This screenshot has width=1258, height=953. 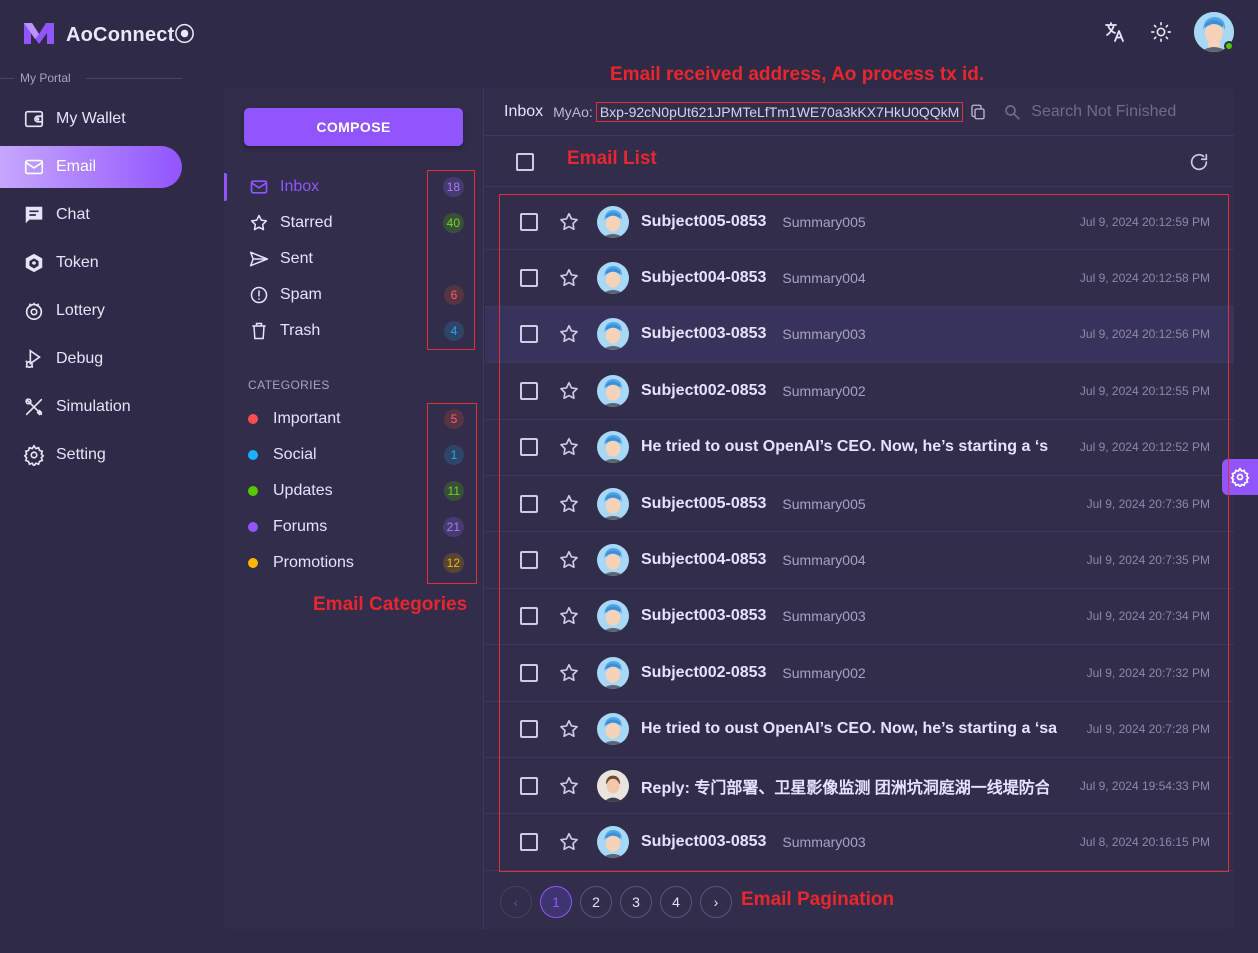 What do you see at coordinates (716, 902) in the screenshot?
I see `pagination-next-button: ›` at bounding box center [716, 902].